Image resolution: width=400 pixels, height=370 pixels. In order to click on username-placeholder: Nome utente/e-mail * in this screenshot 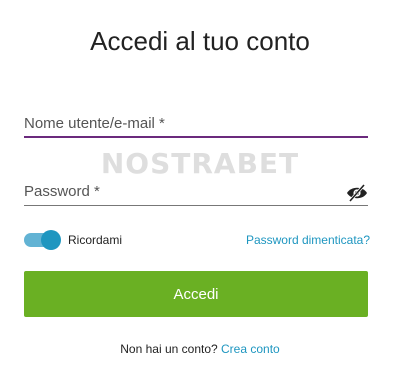, I will do `click(94, 123)`.